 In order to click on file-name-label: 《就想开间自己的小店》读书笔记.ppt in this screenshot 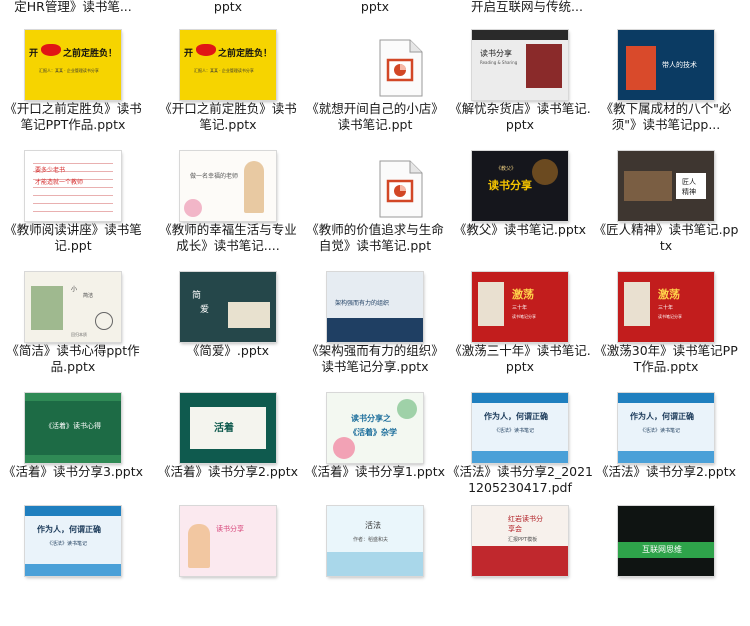, I will do `click(375, 117)`.